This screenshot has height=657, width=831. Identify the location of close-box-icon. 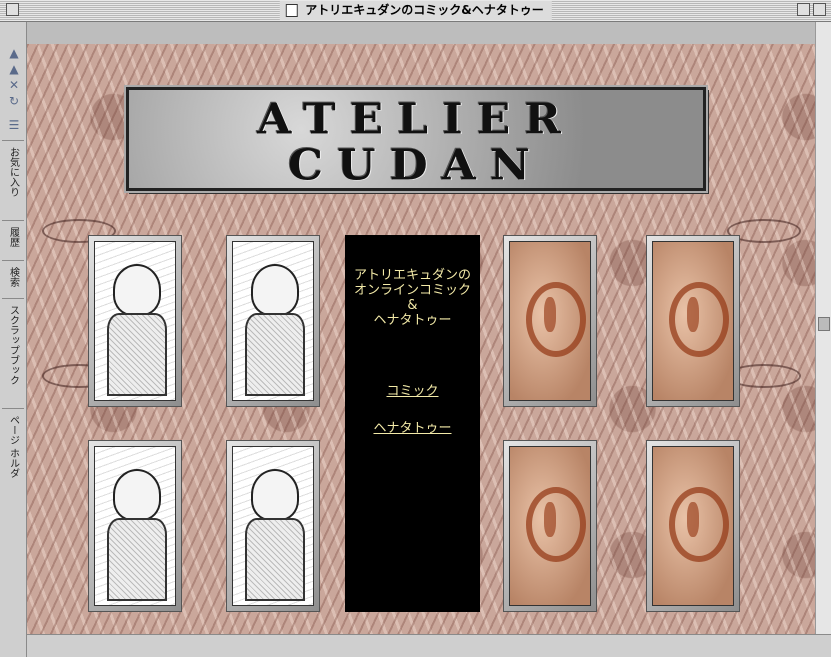
(12, 9).